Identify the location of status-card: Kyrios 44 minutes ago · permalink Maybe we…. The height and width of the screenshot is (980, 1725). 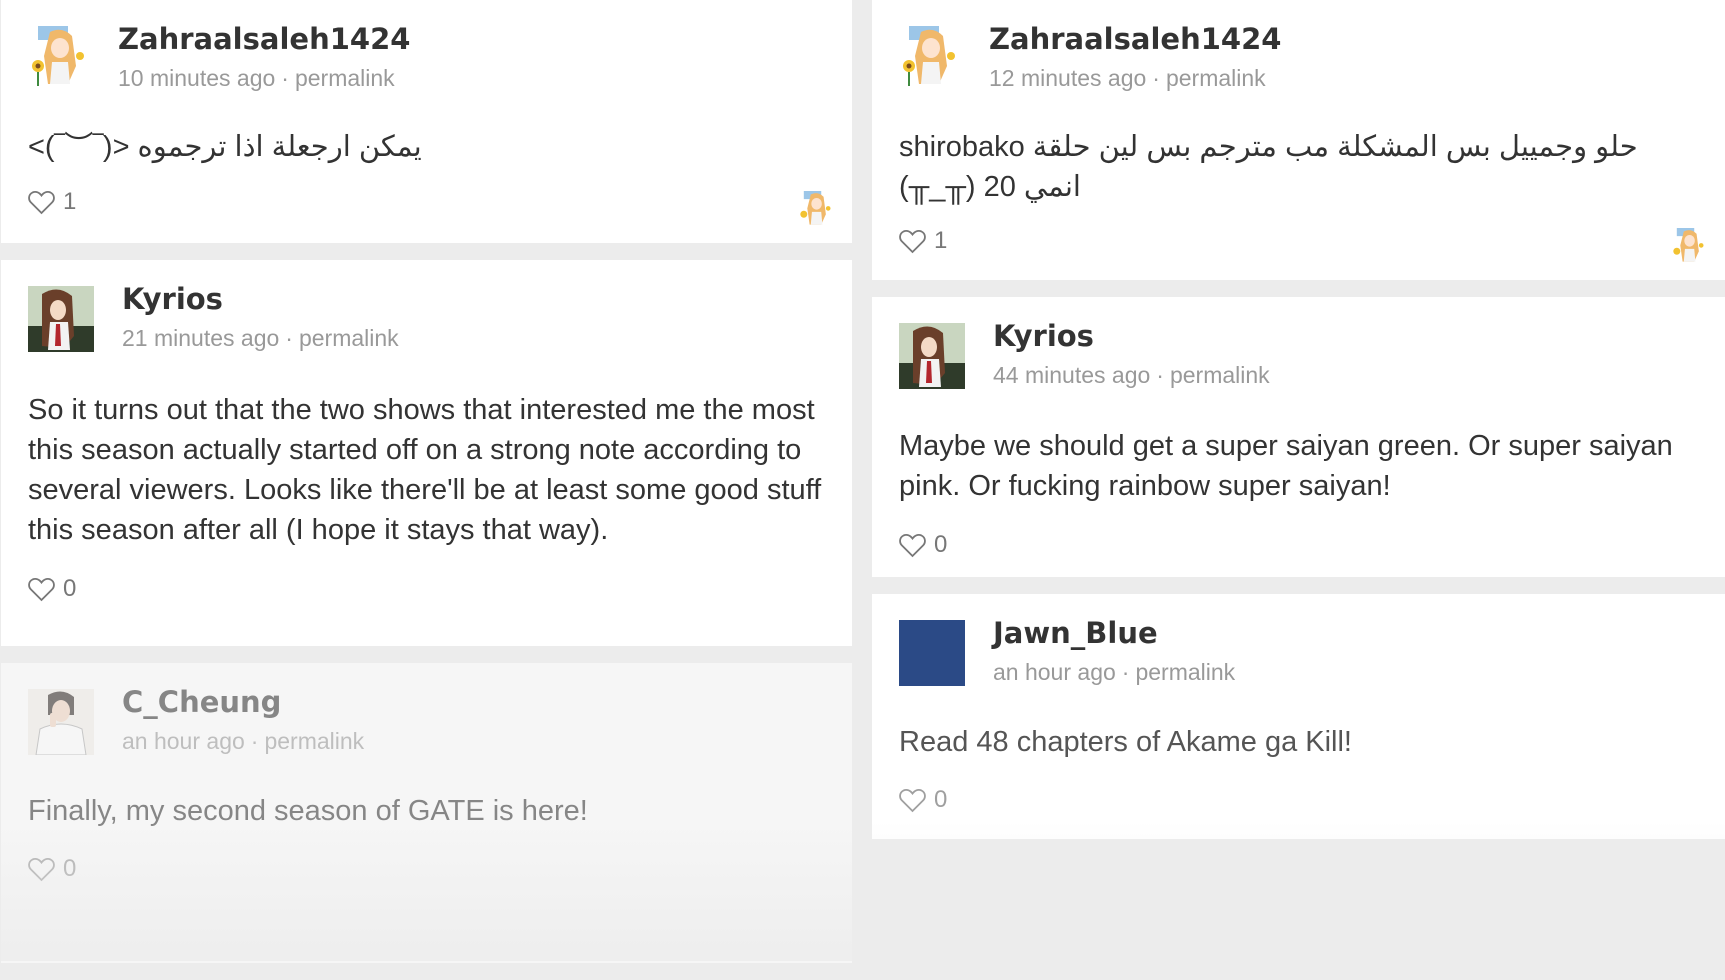
(1298, 437).